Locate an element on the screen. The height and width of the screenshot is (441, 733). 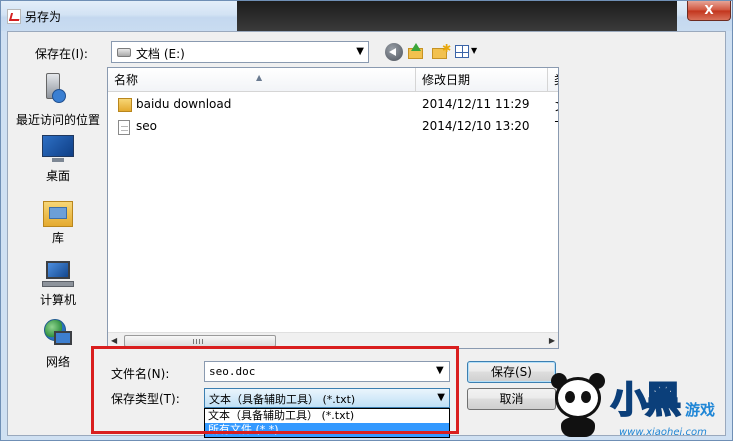
drive-icon is located at coordinates (124, 52).